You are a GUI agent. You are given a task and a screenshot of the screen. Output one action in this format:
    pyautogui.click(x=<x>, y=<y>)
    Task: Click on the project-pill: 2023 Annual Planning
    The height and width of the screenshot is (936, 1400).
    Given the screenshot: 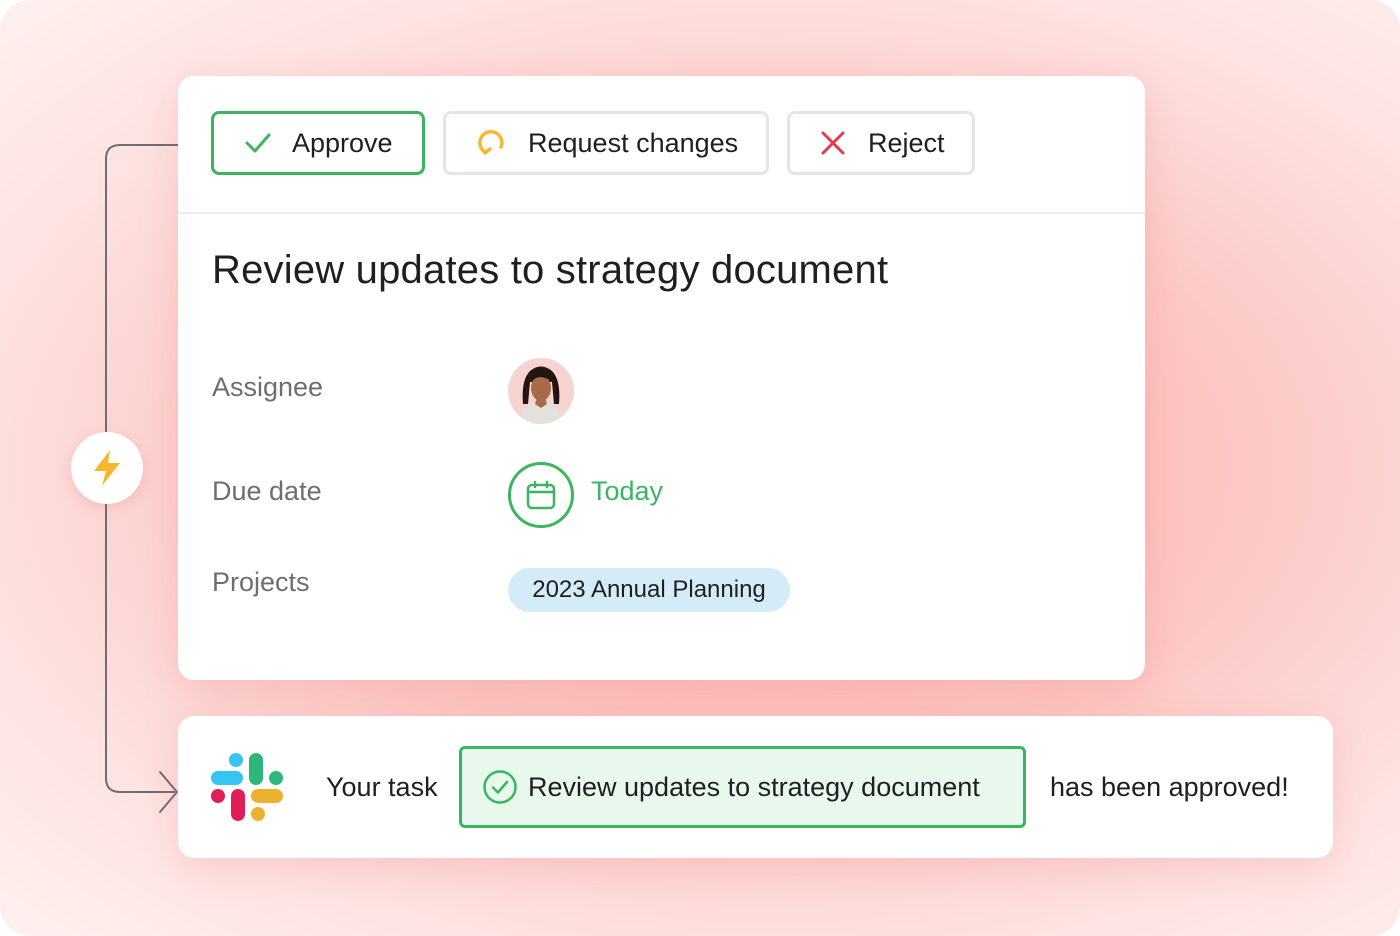 What is the action you would take?
    pyautogui.click(x=649, y=590)
    